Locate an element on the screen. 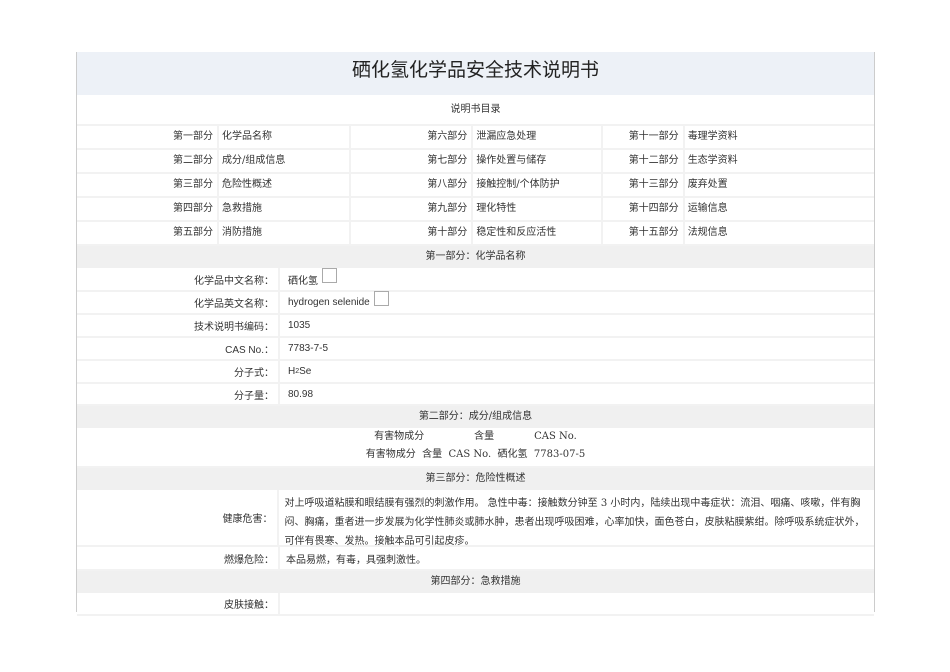 The height and width of the screenshot is (672, 950). toc-link: 第十二部分 生态学资料 is located at coordinates (738, 161).